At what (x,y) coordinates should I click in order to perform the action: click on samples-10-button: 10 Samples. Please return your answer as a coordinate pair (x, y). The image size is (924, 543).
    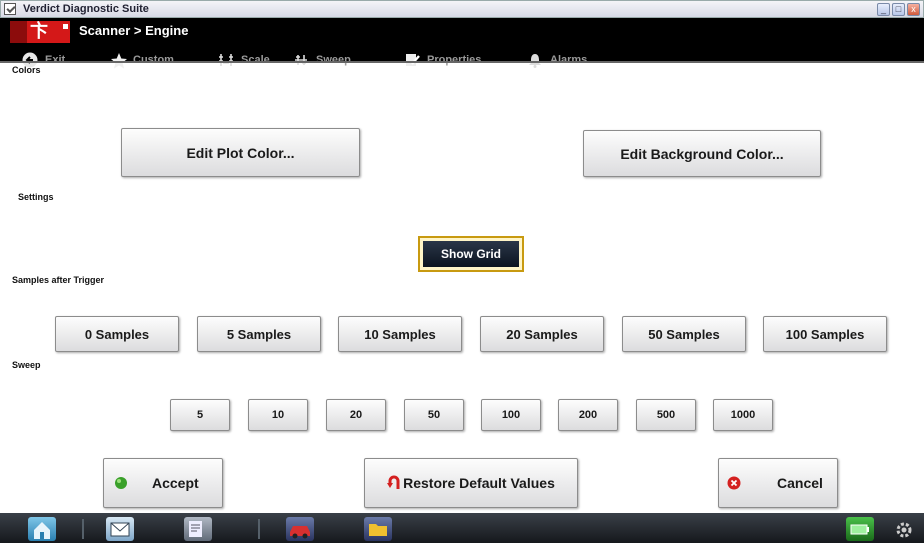
    Looking at the image, I should click on (400, 334).